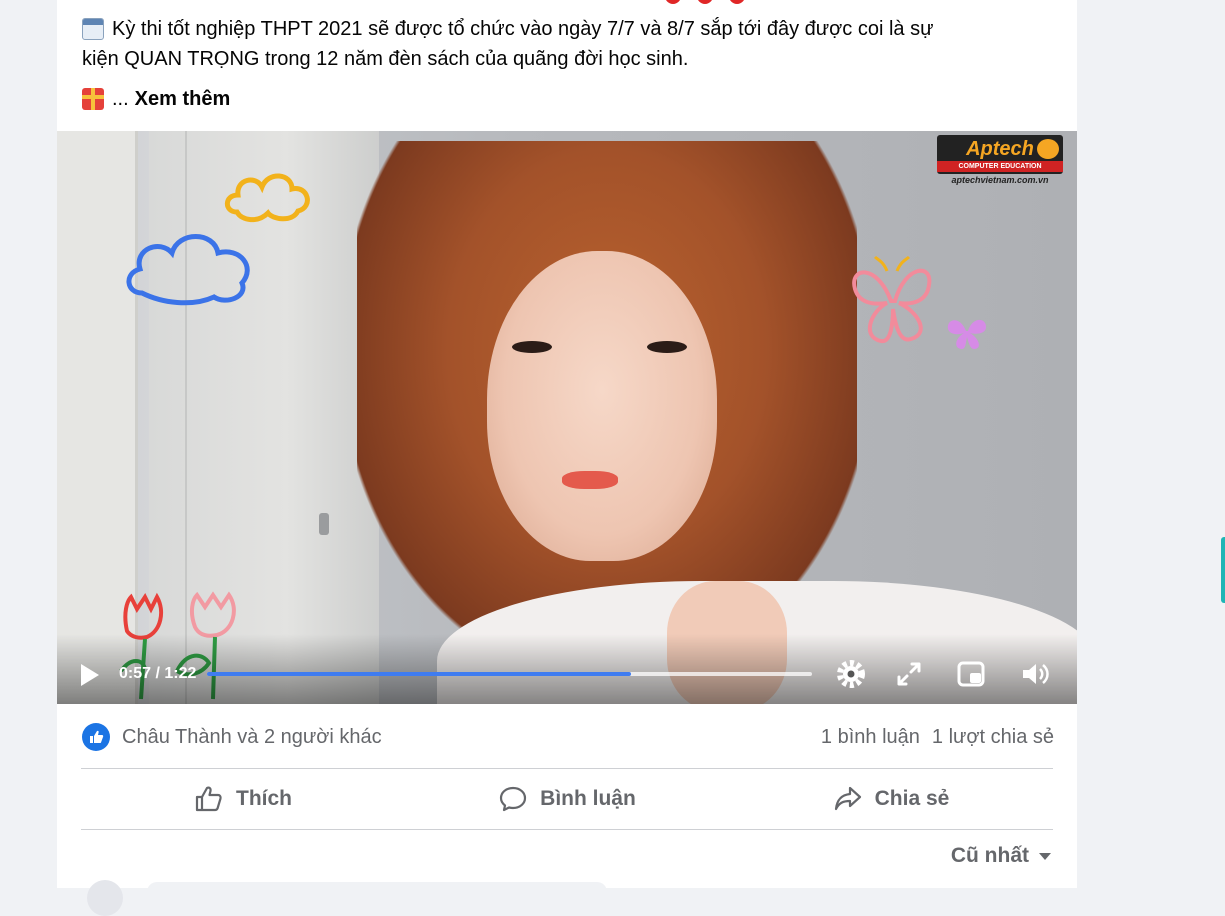  I want to click on post-actions: Thích Bình luận Chia sẻ, so click(567, 799).